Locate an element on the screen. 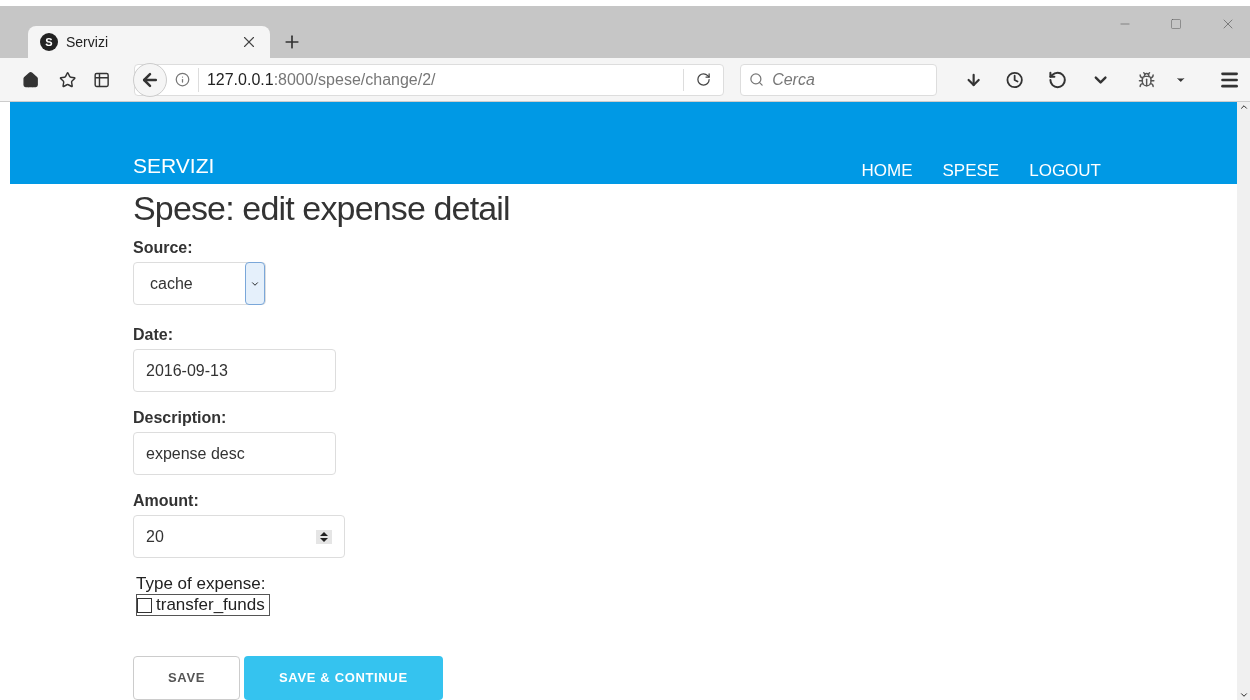 This screenshot has width=1250, height=700. source-select: cache is located at coordinates (199, 283).